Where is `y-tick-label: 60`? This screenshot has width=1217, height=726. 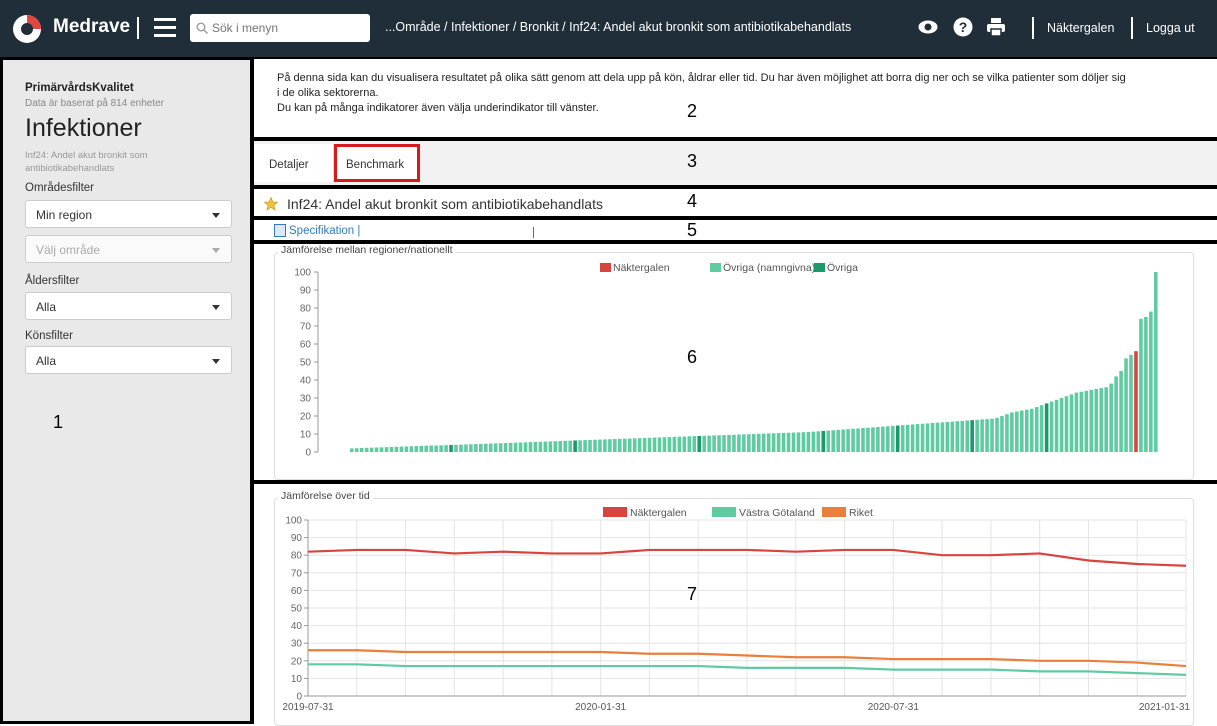 y-tick-label: 60 is located at coordinates (297, 591).